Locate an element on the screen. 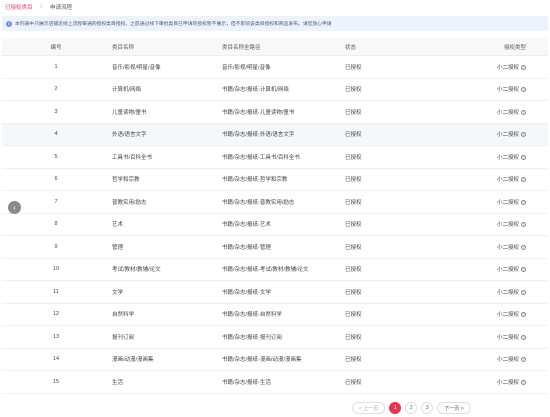 This screenshot has height=417, width=550. row-category-path: 书籍/杂志/报纸-哲学和宗教 is located at coordinates (255, 180).